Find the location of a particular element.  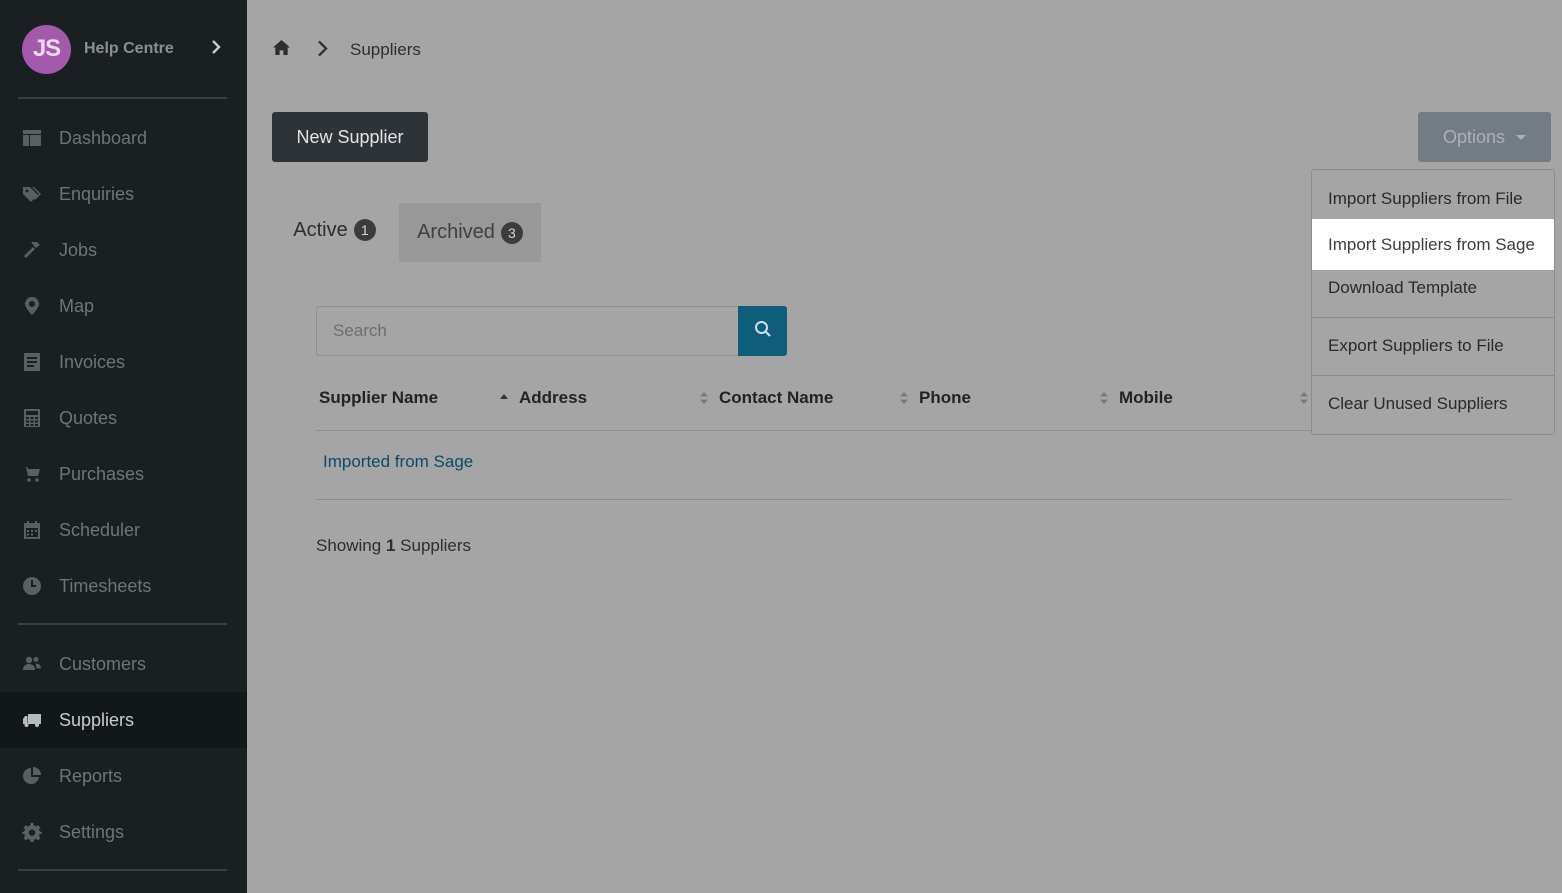

menu-item-download-template: Download Template is located at coordinates (1433, 288).